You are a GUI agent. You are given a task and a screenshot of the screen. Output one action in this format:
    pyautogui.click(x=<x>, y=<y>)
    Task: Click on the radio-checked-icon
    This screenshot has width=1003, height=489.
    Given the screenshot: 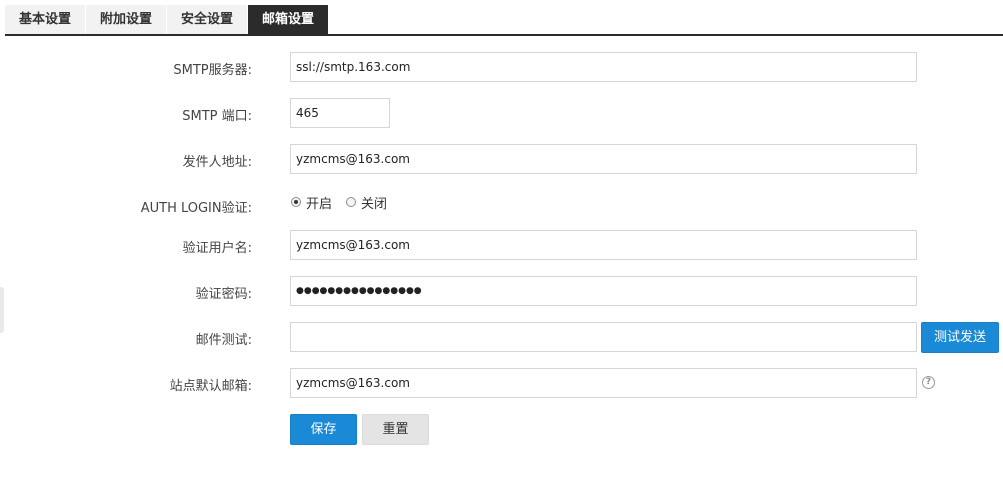 What is the action you would take?
    pyautogui.click(x=296, y=202)
    